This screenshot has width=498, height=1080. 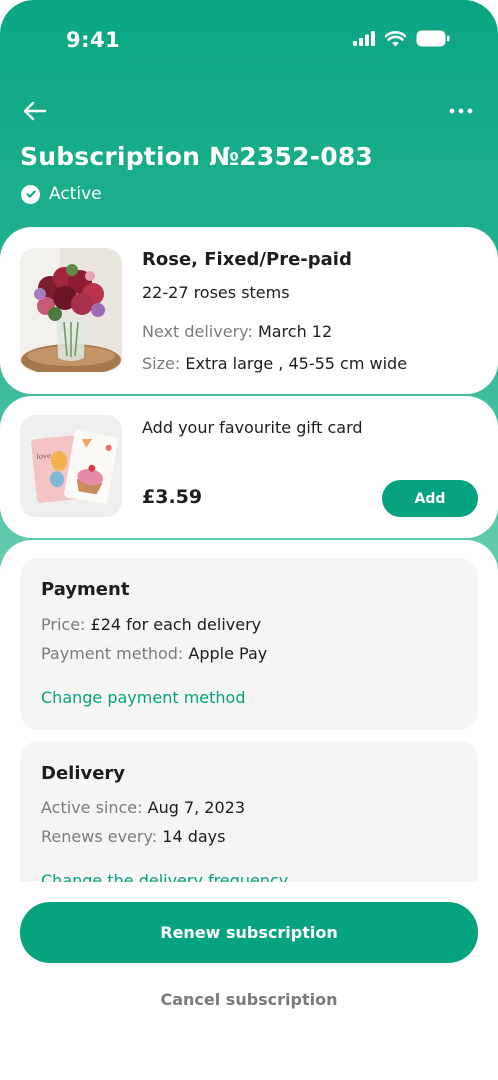 What do you see at coordinates (395, 38) in the screenshot?
I see `wifi-icon` at bounding box center [395, 38].